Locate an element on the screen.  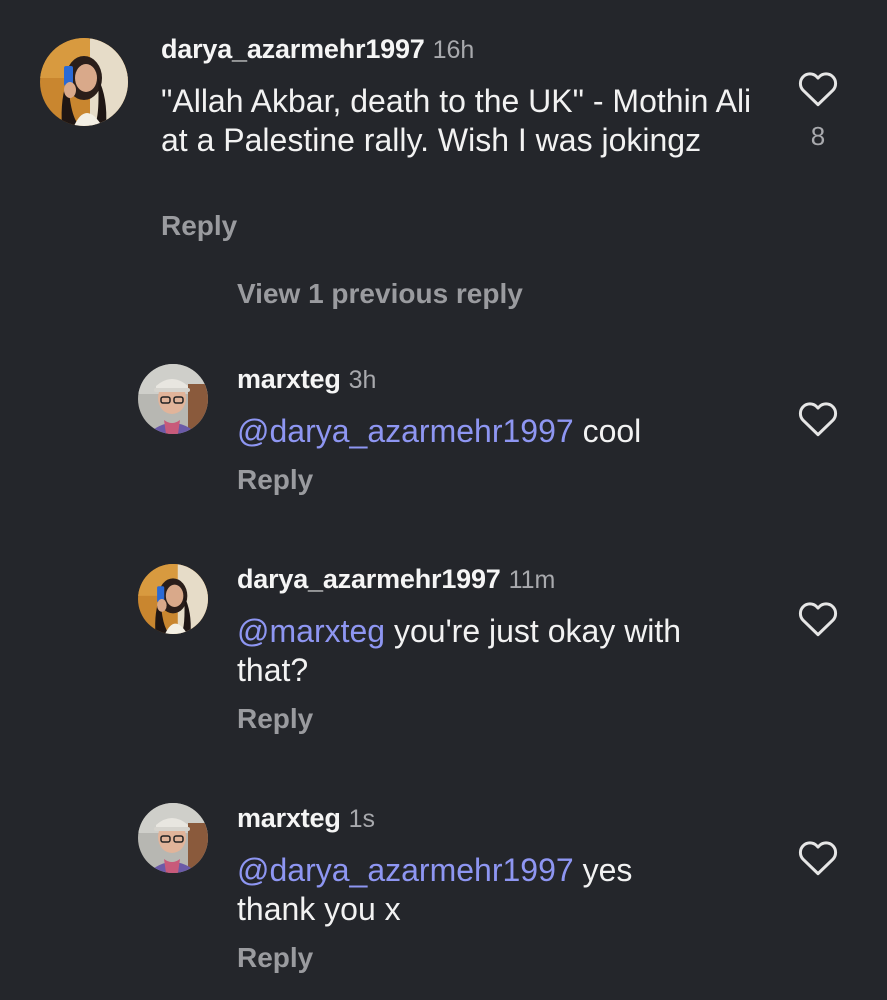
reply-body: cool is located at coordinates (607, 431).